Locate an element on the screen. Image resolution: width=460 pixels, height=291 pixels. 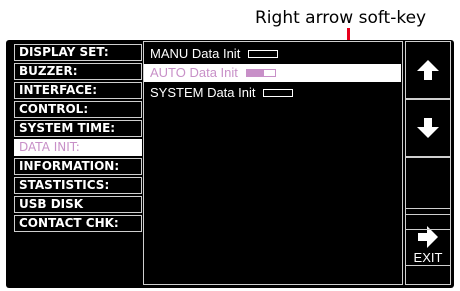
option-level-fill is located at coordinates (255, 72).